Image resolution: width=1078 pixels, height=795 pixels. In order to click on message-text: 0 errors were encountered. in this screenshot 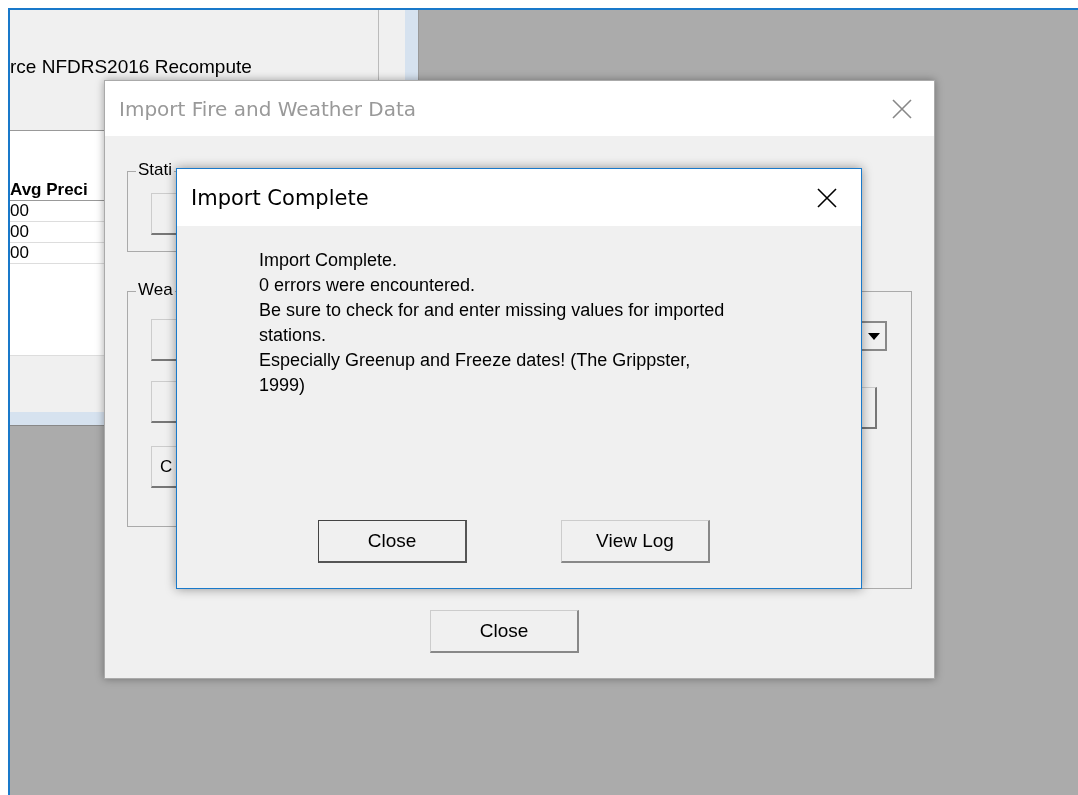, I will do `click(368, 285)`.